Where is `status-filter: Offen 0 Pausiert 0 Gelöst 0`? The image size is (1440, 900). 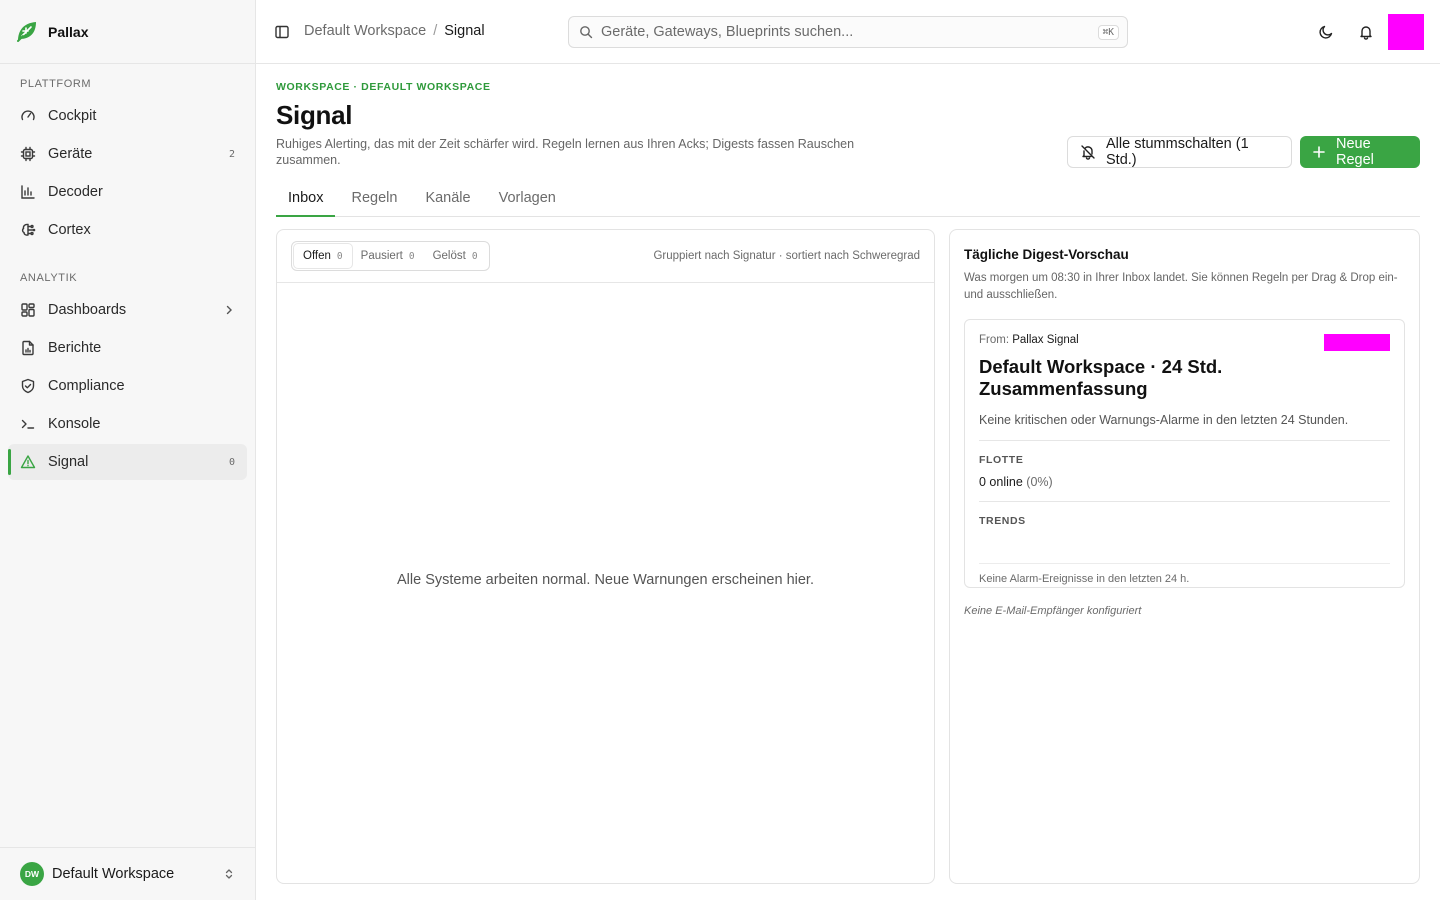 status-filter: Offen 0 Pausiert 0 Gelöst 0 is located at coordinates (390, 256).